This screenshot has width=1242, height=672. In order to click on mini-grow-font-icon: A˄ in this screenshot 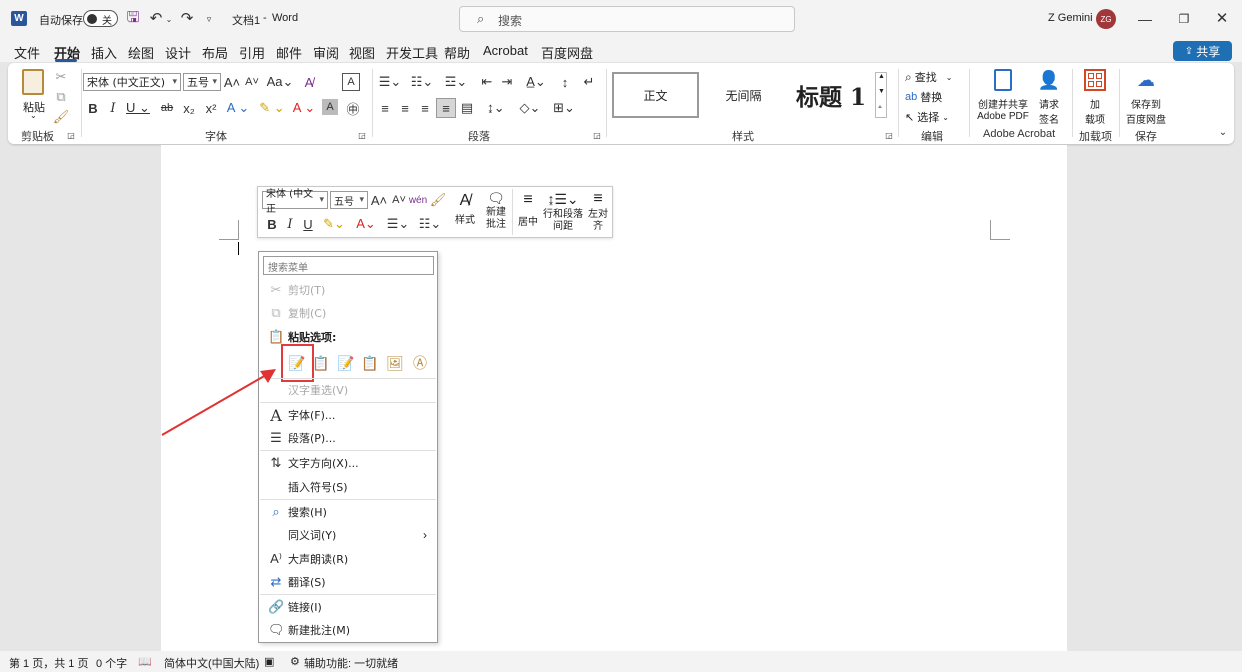, I will do `click(379, 200)`.